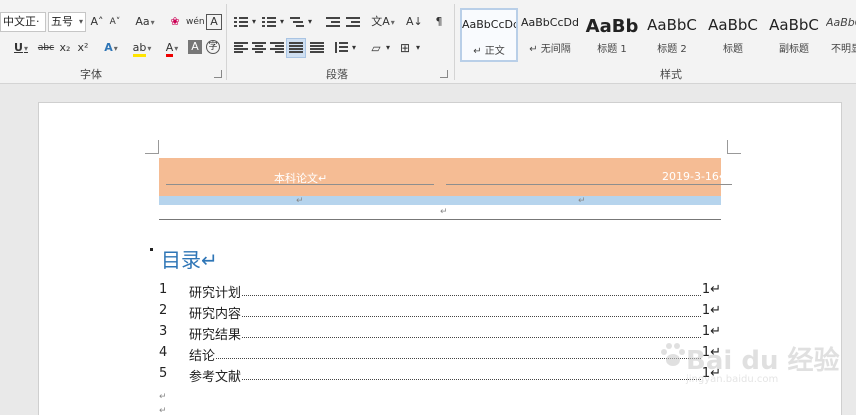 The height and width of the screenshot is (415, 856). I want to click on toc-entry: 4 结论 1↵, so click(444, 355).